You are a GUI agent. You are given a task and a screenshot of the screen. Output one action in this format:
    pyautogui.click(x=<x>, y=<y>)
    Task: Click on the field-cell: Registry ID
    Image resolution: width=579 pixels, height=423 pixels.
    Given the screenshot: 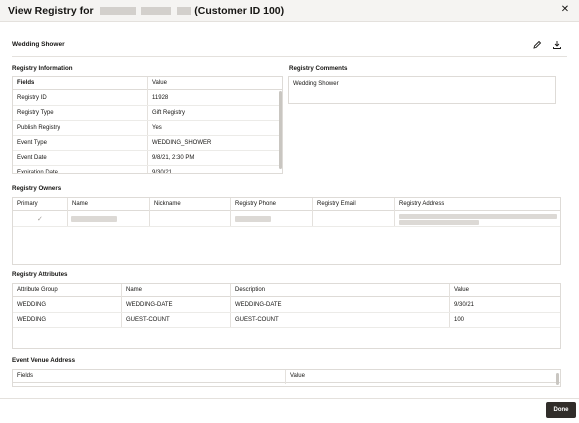 What is the action you would take?
    pyautogui.click(x=32, y=98)
    